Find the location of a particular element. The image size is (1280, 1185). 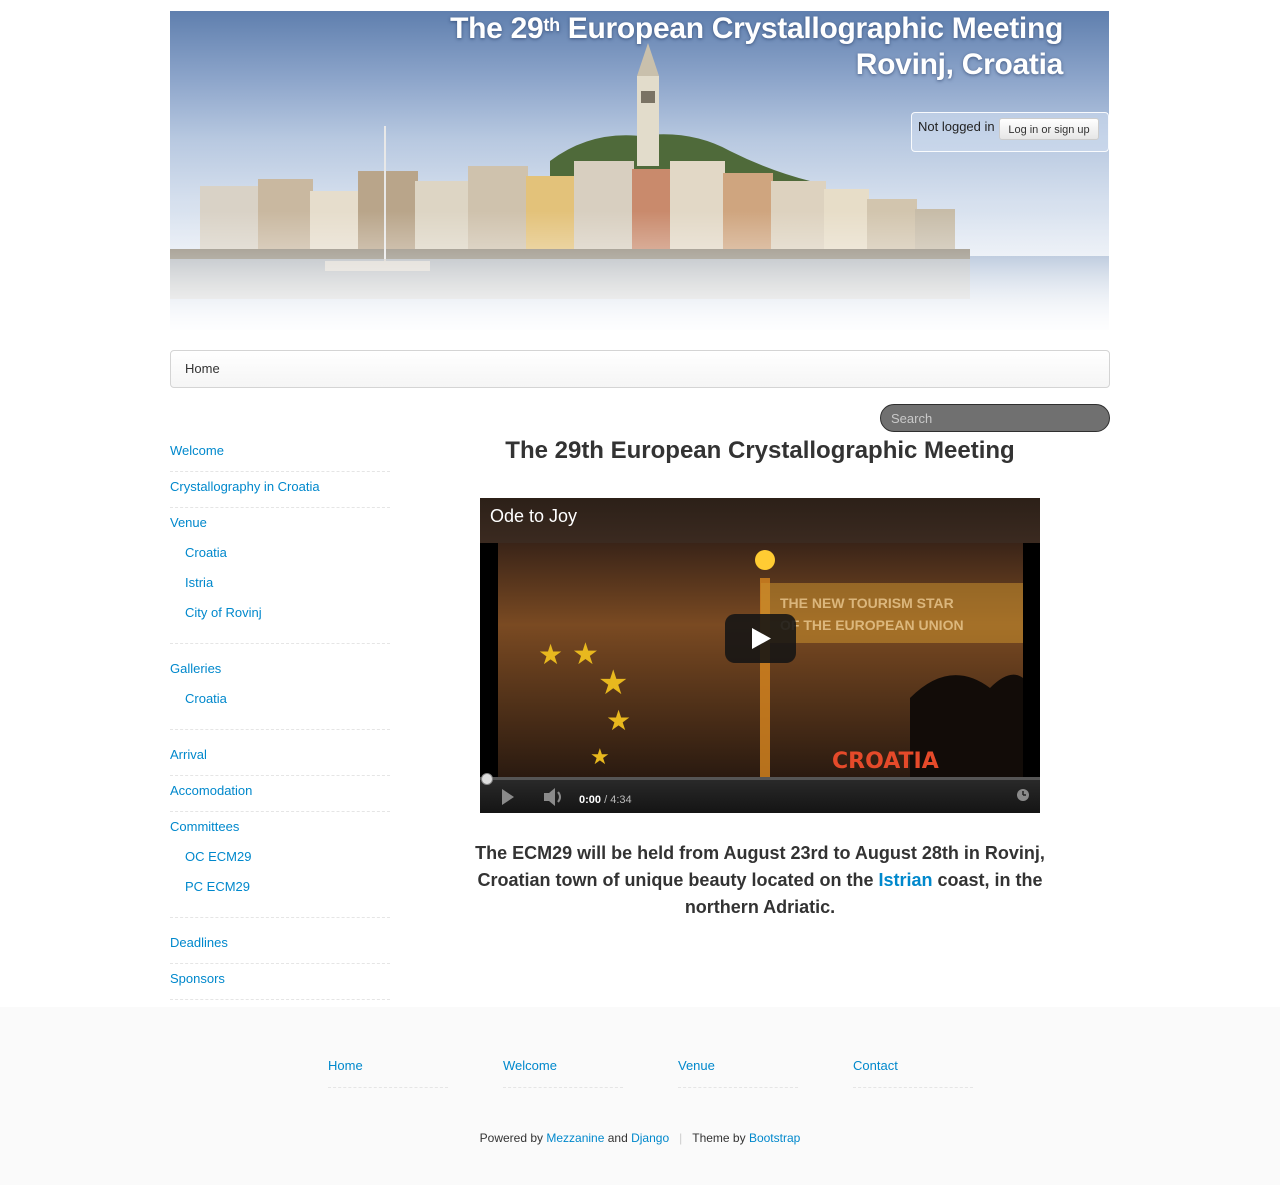

sidebar-item-deadlines: Deadlines is located at coordinates (280, 946).